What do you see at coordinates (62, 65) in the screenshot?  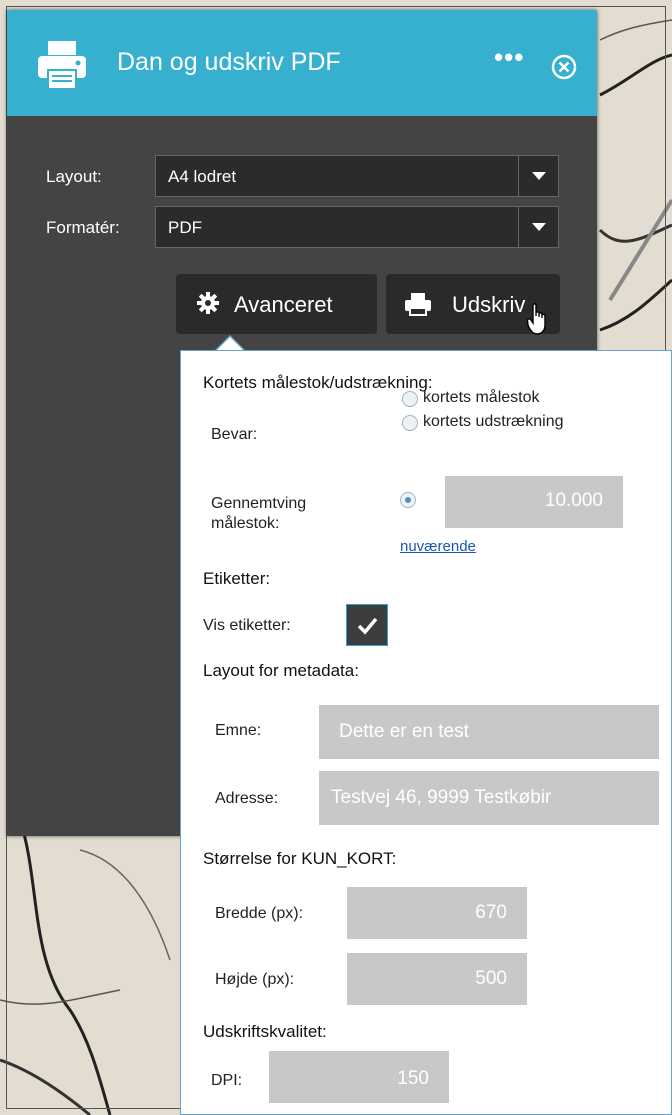 I see `printer-icon` at bounding box center [62, 65].